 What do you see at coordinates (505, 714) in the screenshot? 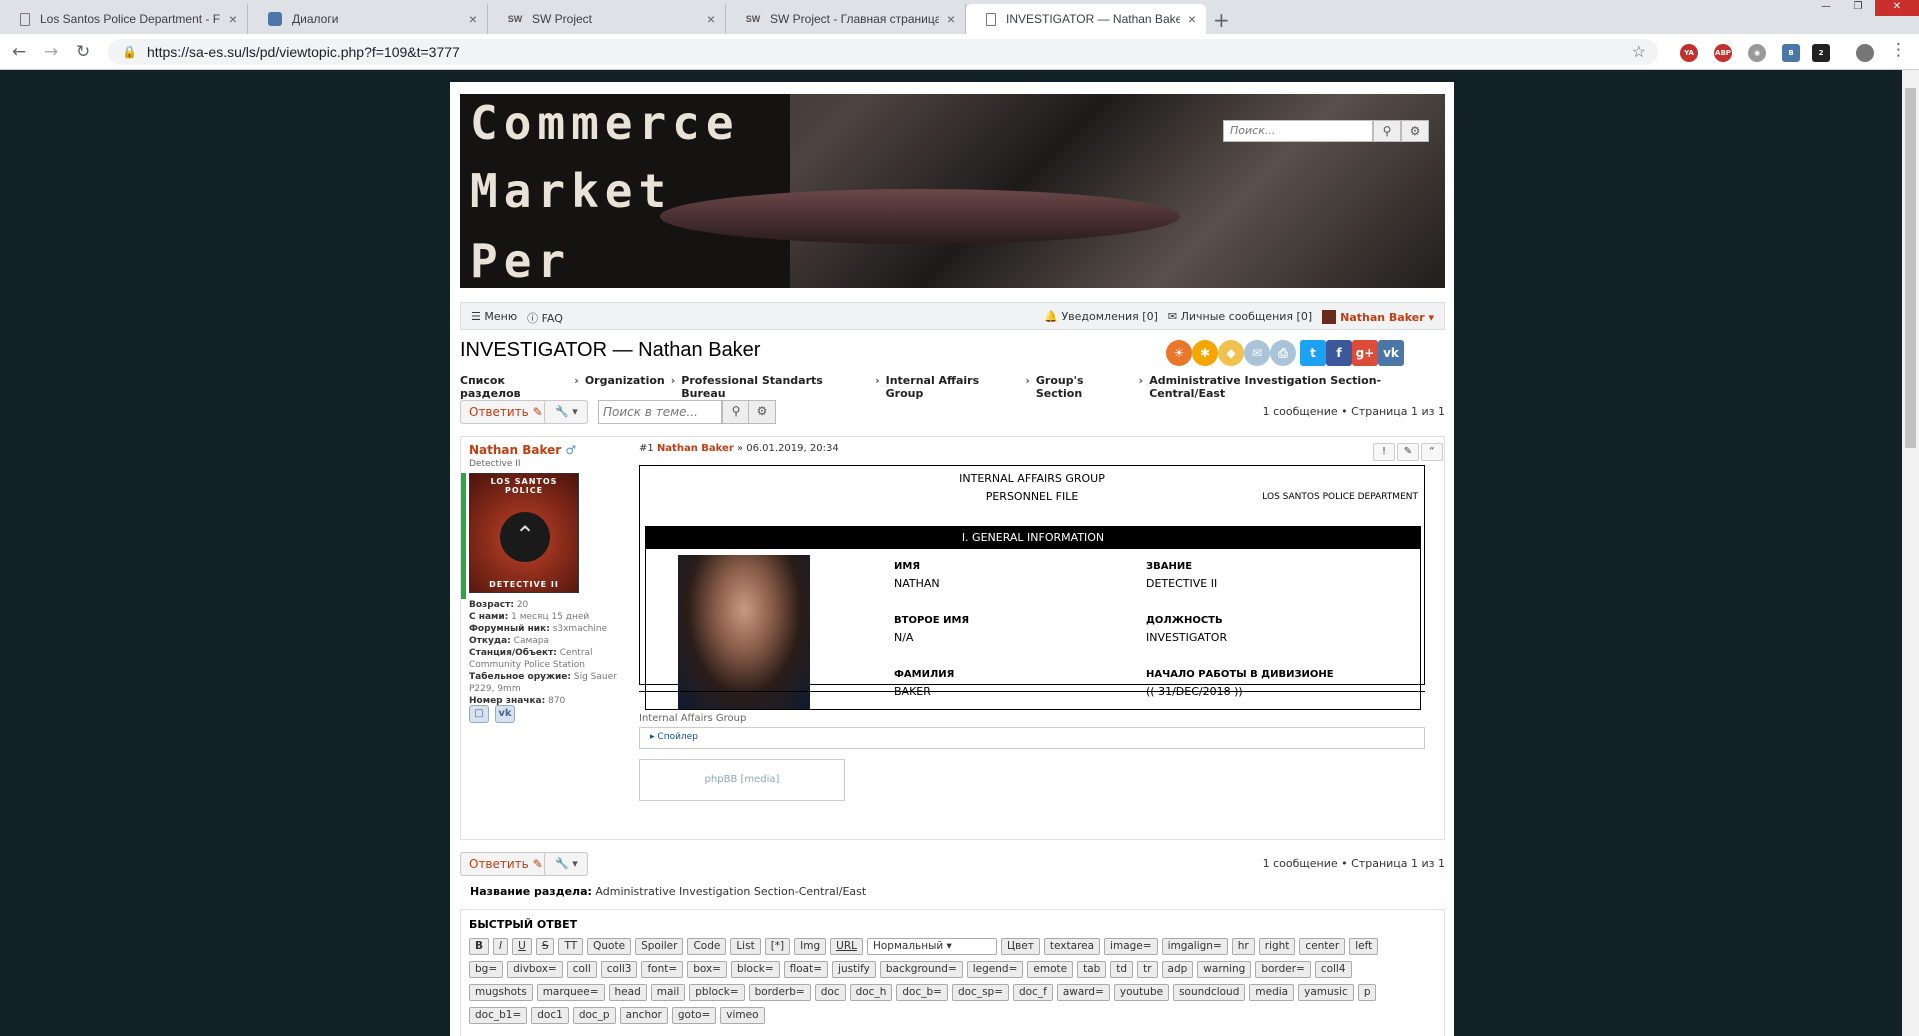
I see `vk-profile-icon: vk` at bounding box center [505, 714].